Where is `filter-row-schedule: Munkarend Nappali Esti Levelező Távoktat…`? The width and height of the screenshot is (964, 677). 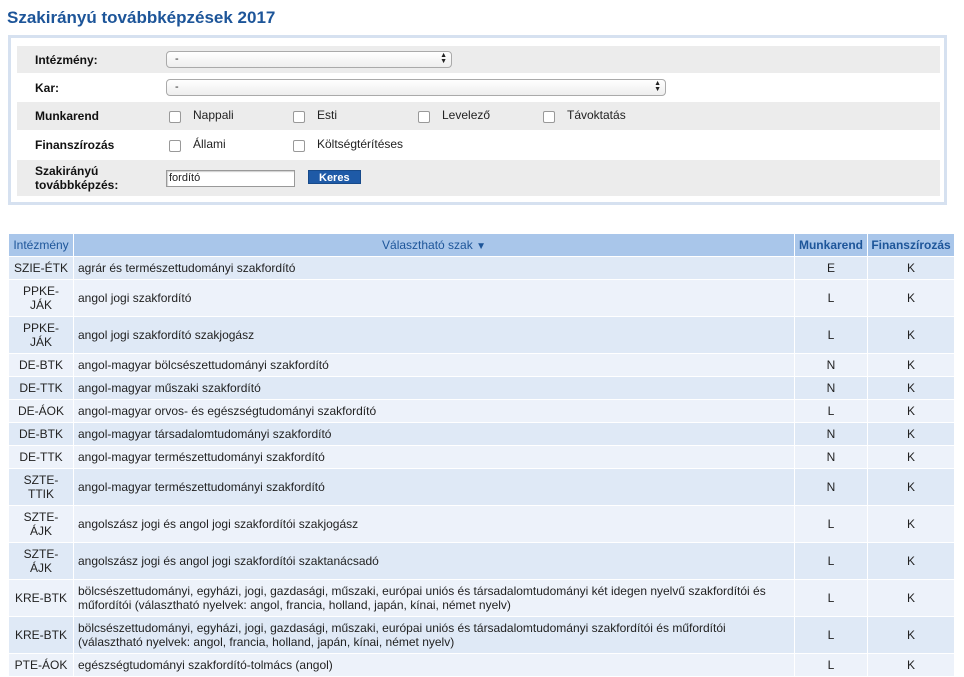
filter-row-schedule: Munkarend Nappali Esti Levelező Távoktat… is located at coordinates (478, 116).